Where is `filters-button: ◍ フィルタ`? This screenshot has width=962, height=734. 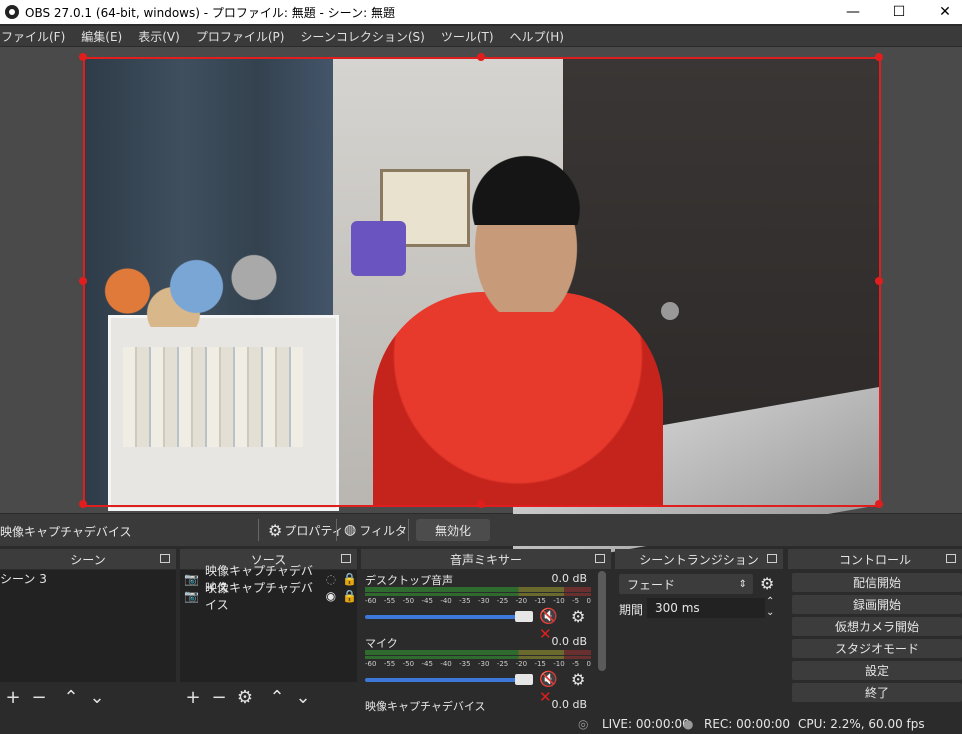 filters-button: ◍ フィルタ is located at coordinates (375, 530).